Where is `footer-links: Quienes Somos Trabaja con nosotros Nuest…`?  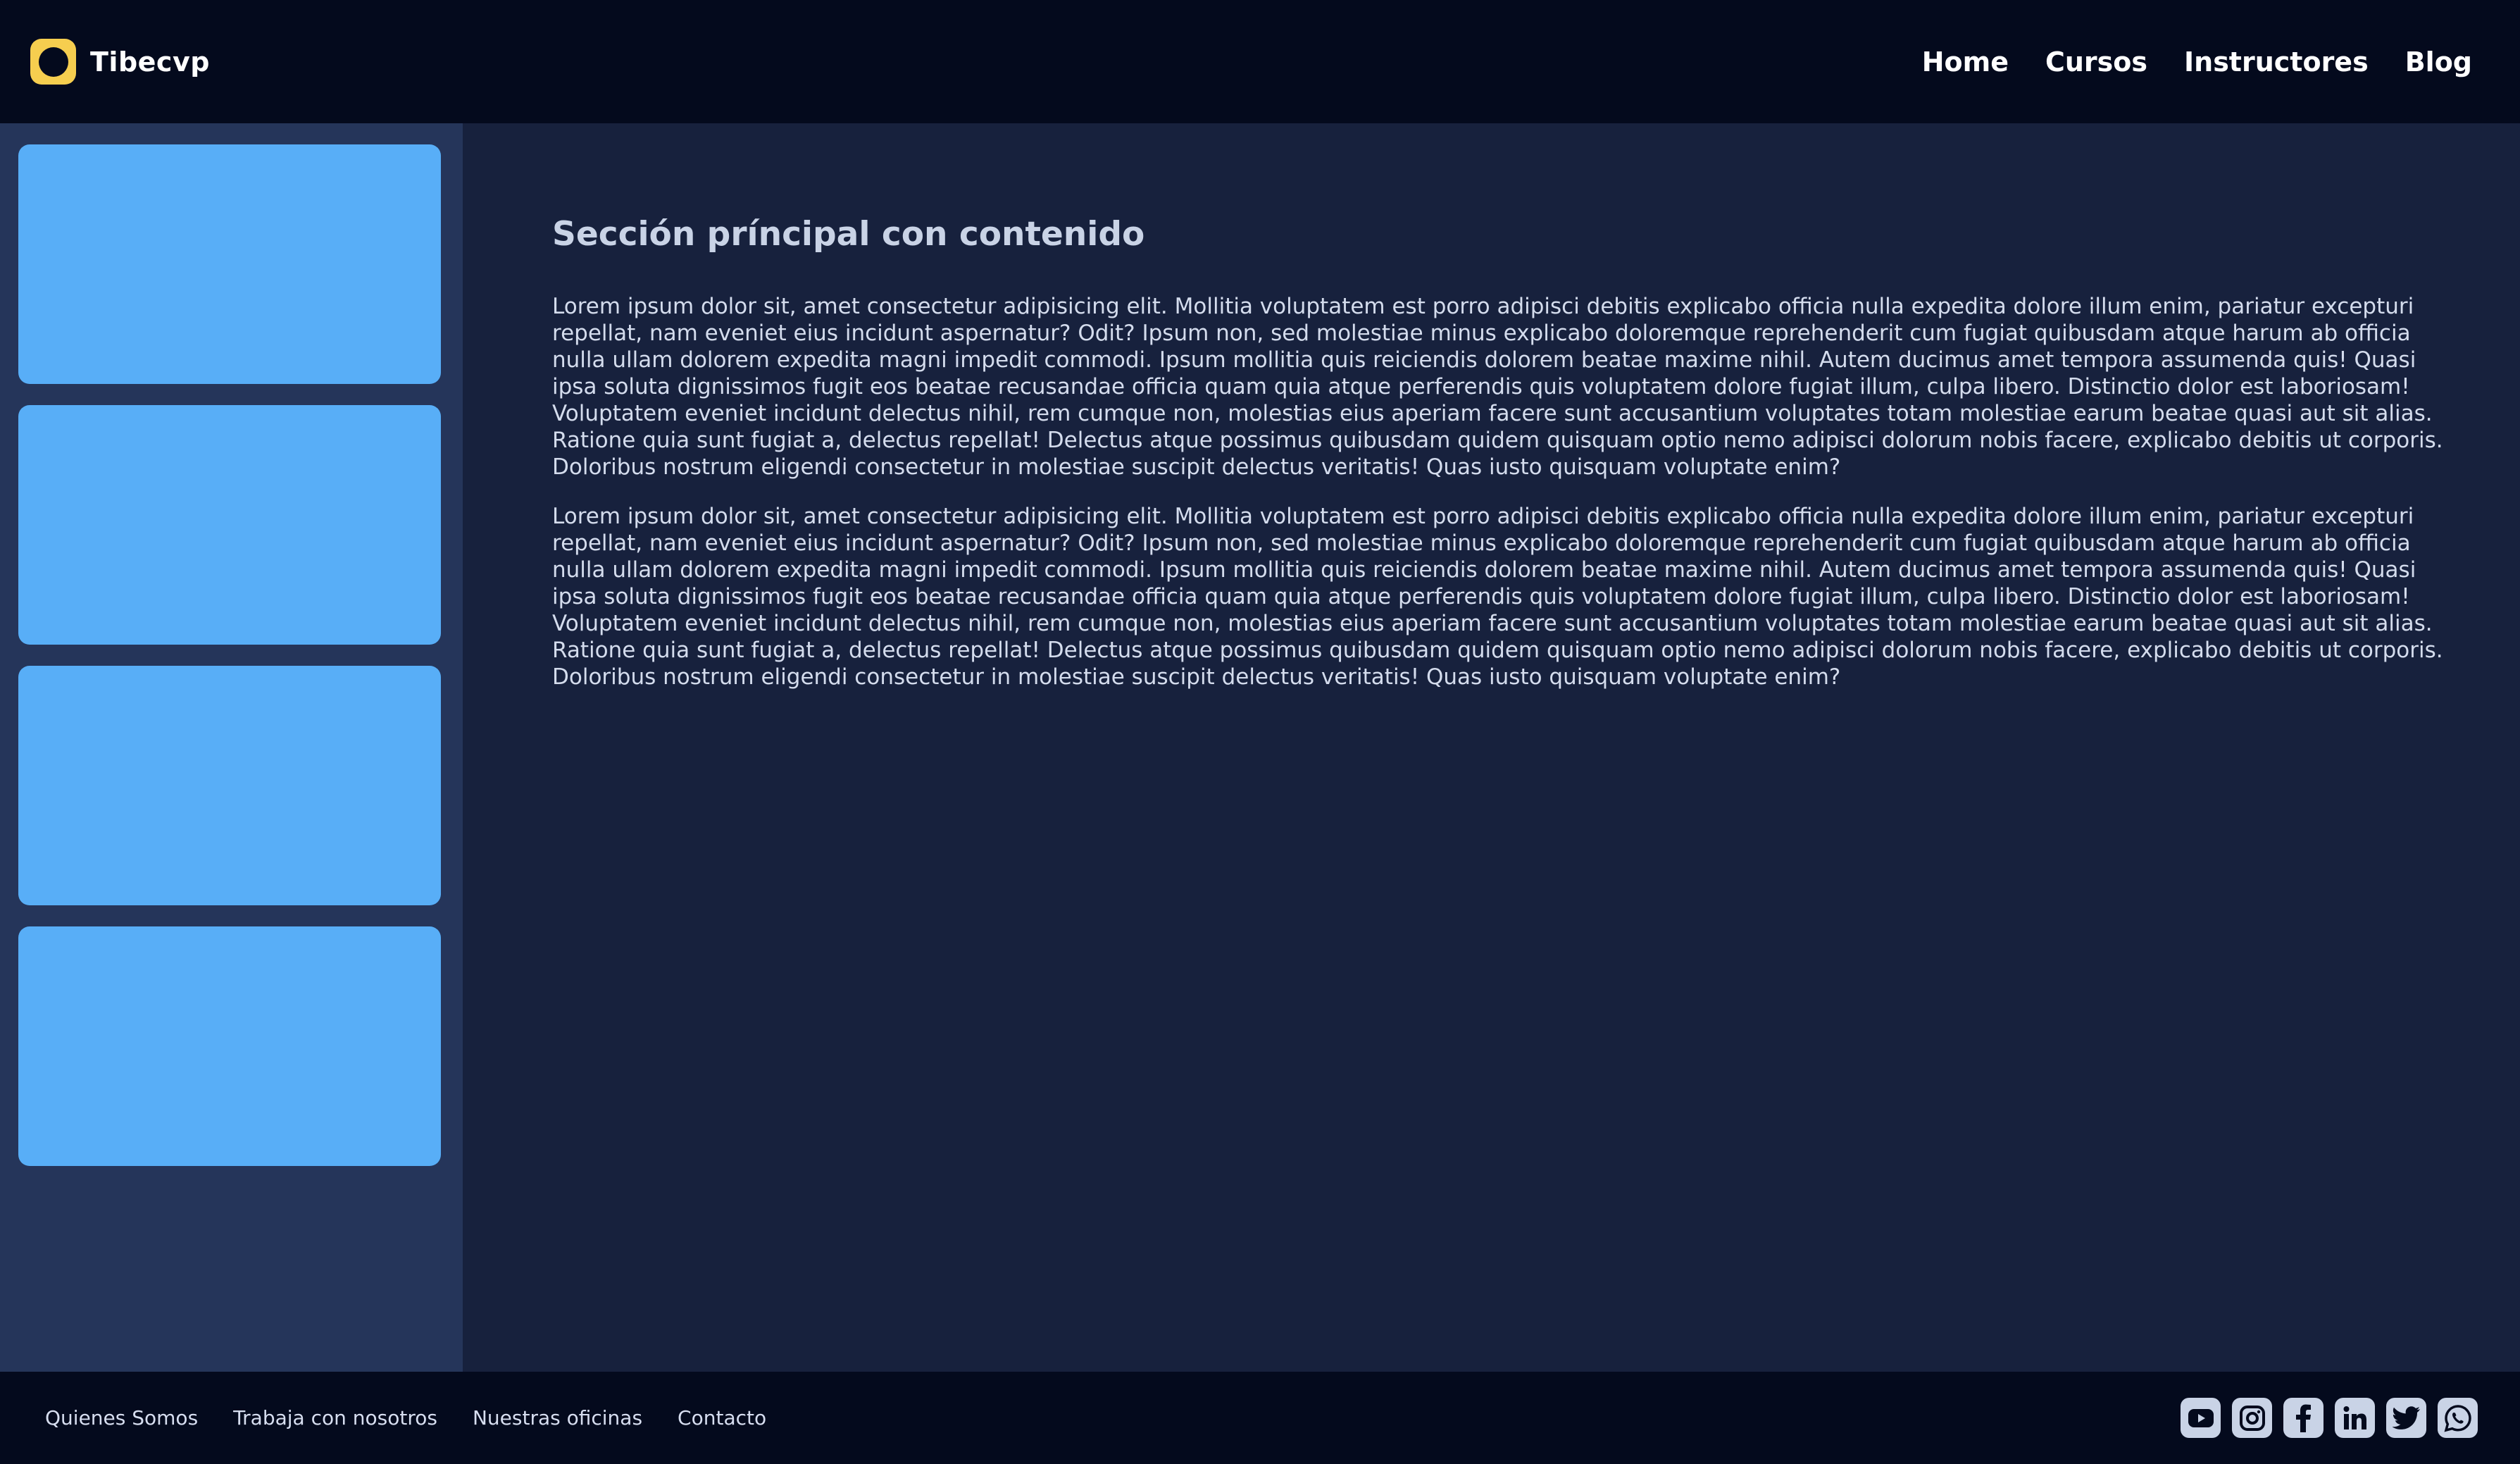
footer-links: Quienes Somos Trabaja con nosotros Nuest… is located at coordinates (406, 1417).